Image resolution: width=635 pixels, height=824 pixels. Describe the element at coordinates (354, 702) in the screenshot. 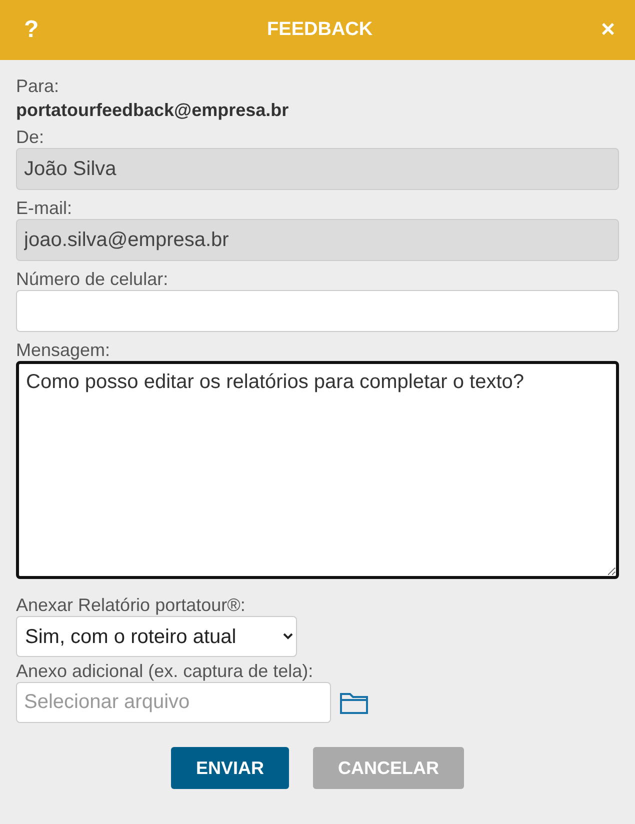

I see `folder-icon` at that location.